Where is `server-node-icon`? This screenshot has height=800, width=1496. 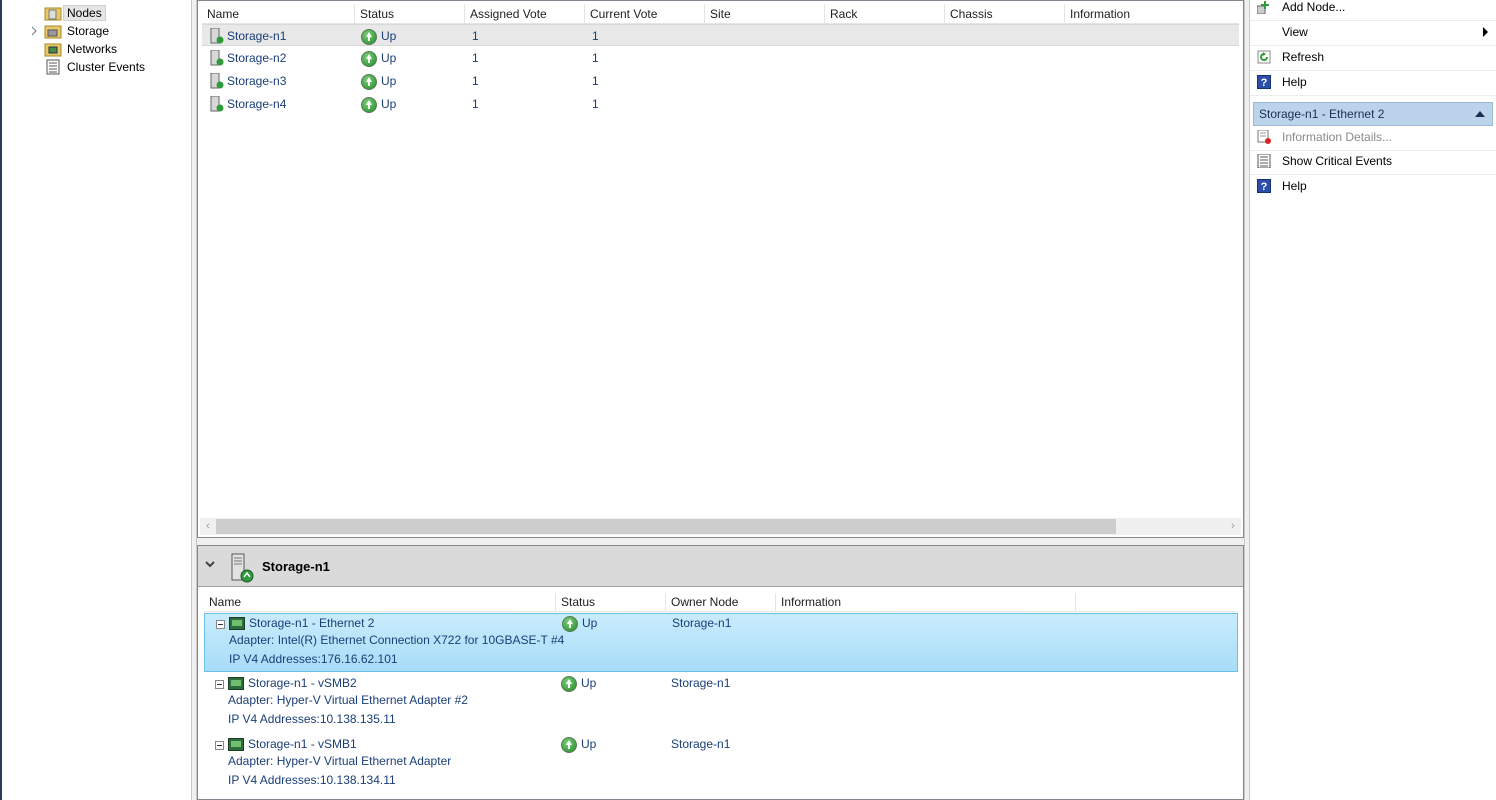 server-node-icon is located at coordinates (217, 58).